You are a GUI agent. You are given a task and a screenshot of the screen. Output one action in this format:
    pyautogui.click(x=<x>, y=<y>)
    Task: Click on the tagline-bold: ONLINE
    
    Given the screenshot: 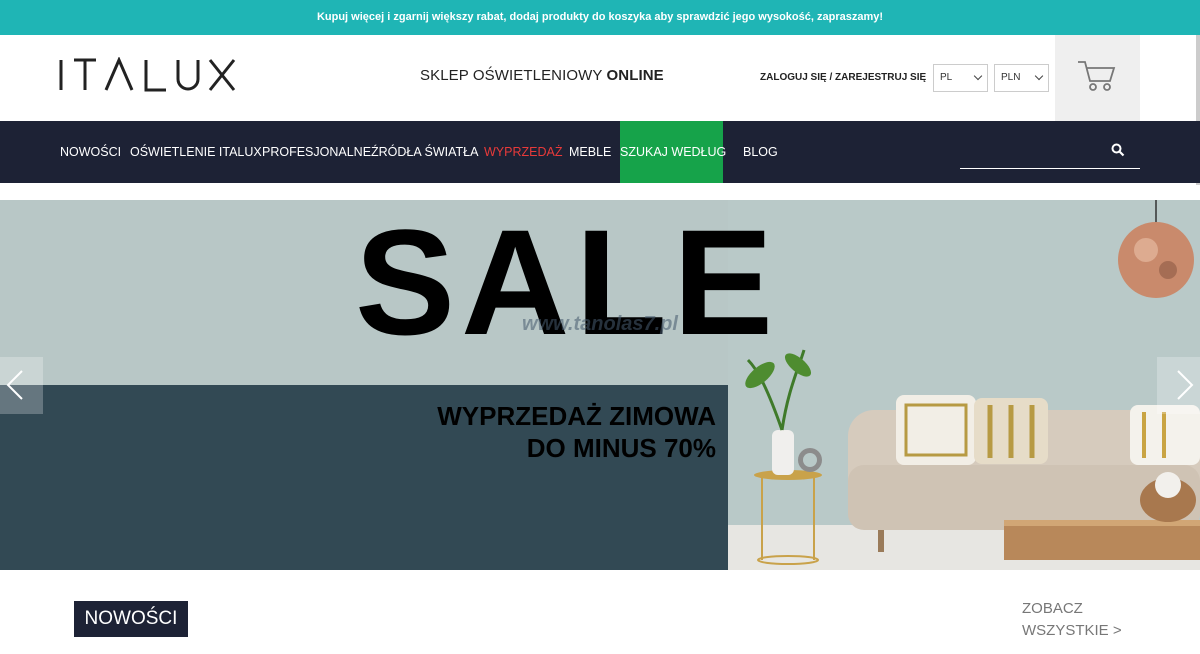 What is the action you would take?
    pyautogui.click(x=635, y=75)
    